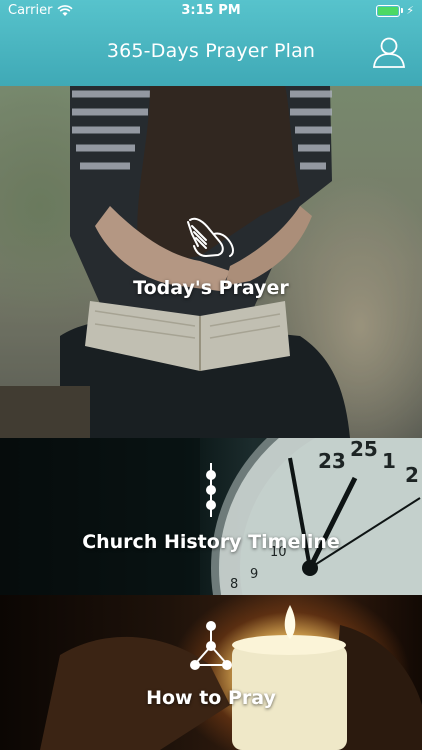 This screenshot has width=422, height=750. I want to click on praying-hands-icon, so click(210, 237).